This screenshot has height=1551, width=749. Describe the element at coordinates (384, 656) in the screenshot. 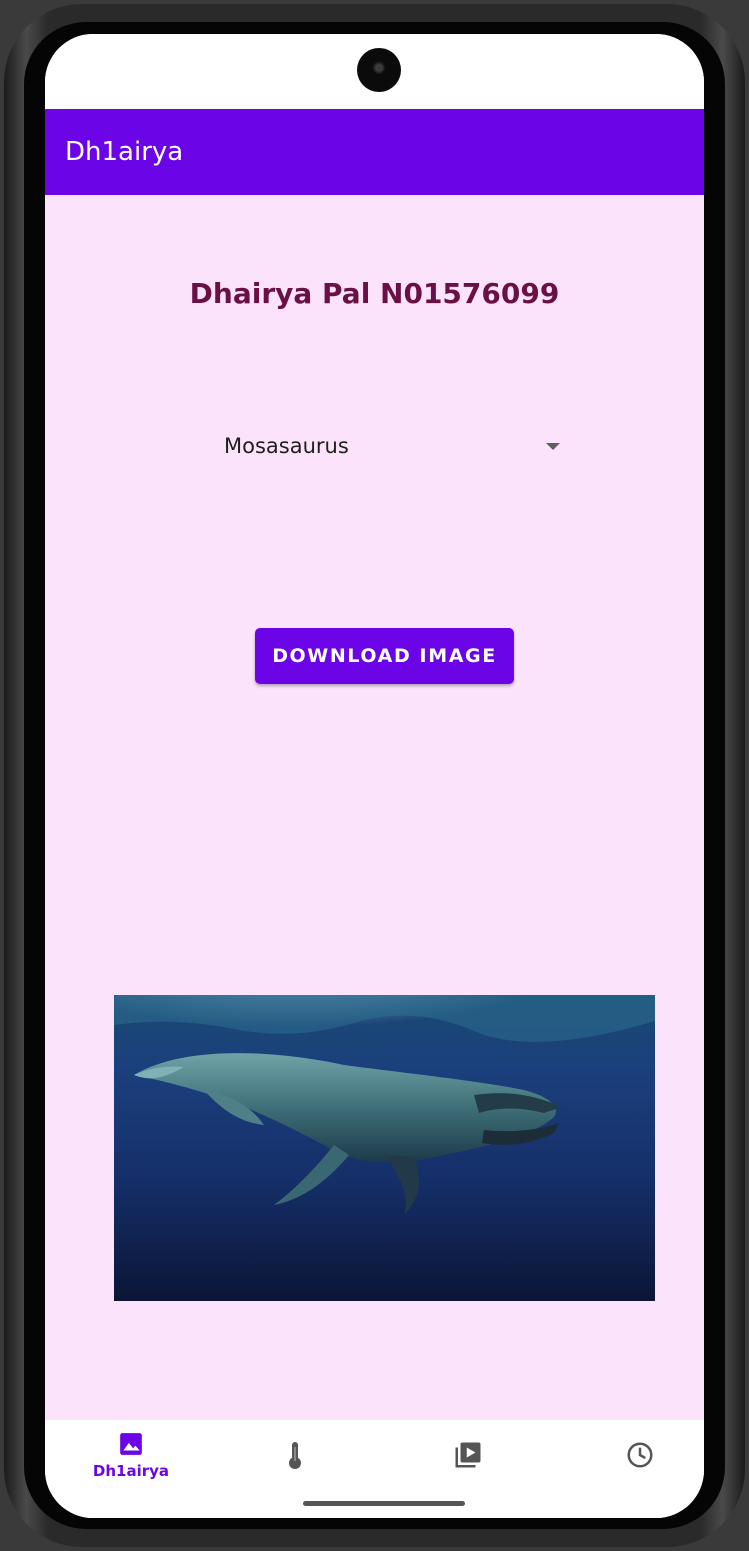

I see `download-image-button: DOWNLOAD IMAGE` at that location.